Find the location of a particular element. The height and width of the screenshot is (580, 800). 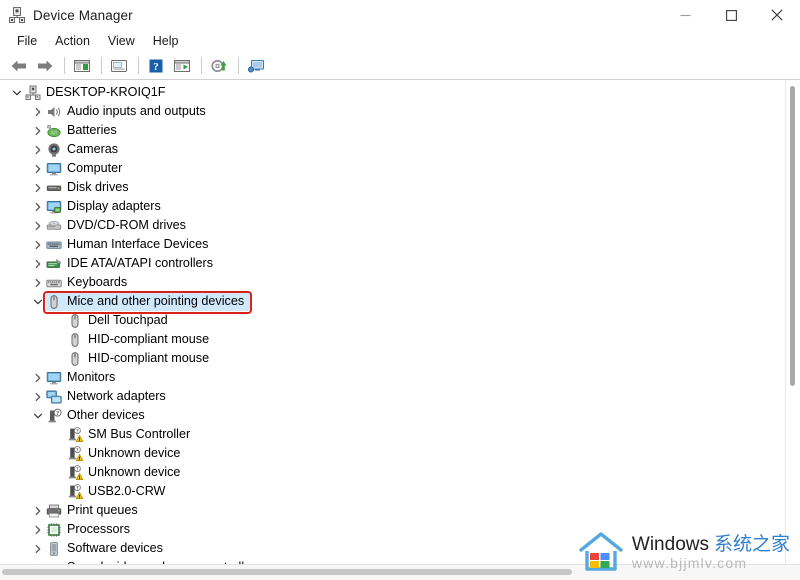

menu-action: Action is located at coordinates (72, 41).